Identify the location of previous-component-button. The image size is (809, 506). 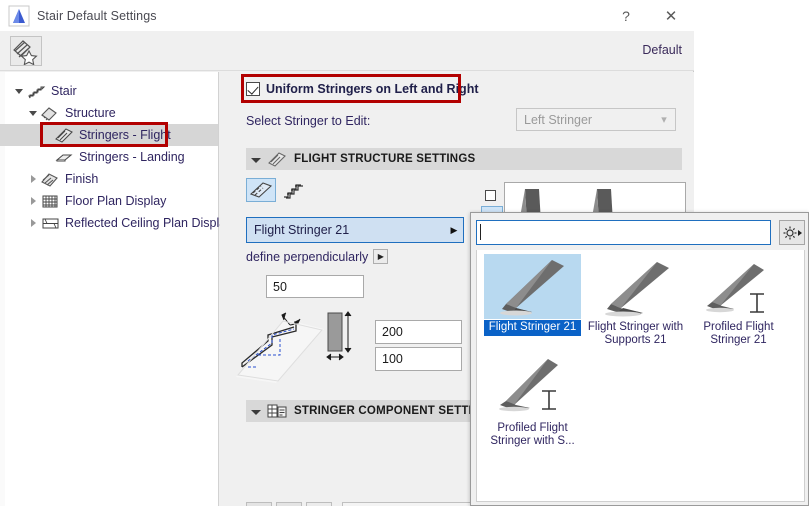
(259, 504).